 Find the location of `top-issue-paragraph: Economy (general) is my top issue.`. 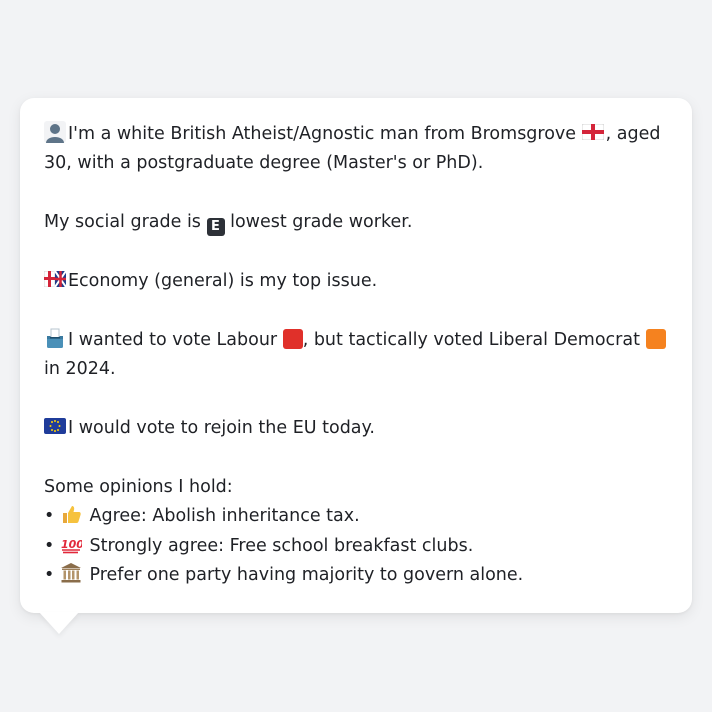

top-issue-paragraph: Economy (general) is my top issue. is located at coordinates (356, 281).